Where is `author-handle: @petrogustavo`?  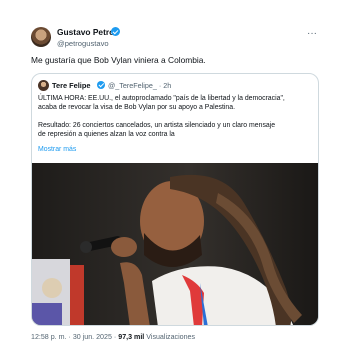
author-handle: @petrogustavo is located at coordinates (83, 43).